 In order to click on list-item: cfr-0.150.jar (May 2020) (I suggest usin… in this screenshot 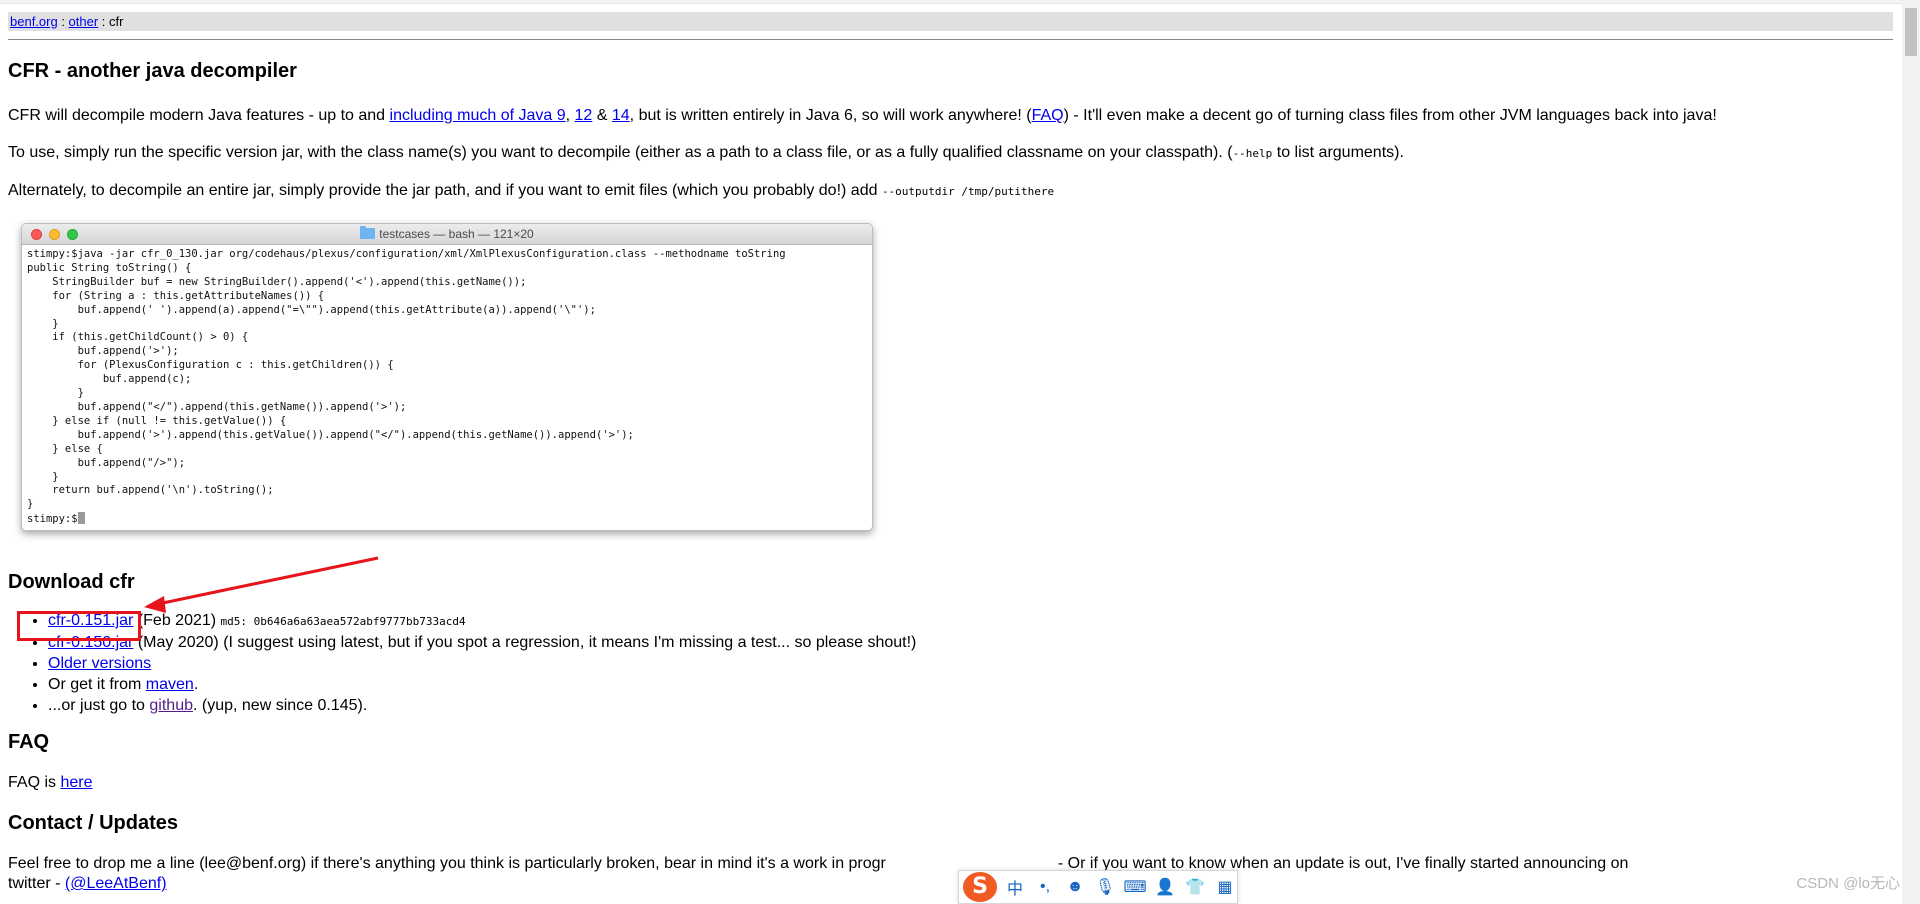, I will do `click(970, 642)`.